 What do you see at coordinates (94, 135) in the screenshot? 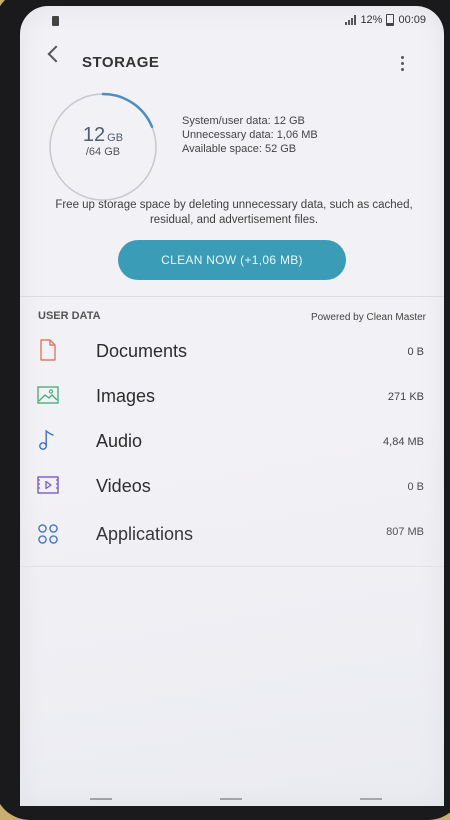
I see `used-value: 12` at bounding box center [94, 135].